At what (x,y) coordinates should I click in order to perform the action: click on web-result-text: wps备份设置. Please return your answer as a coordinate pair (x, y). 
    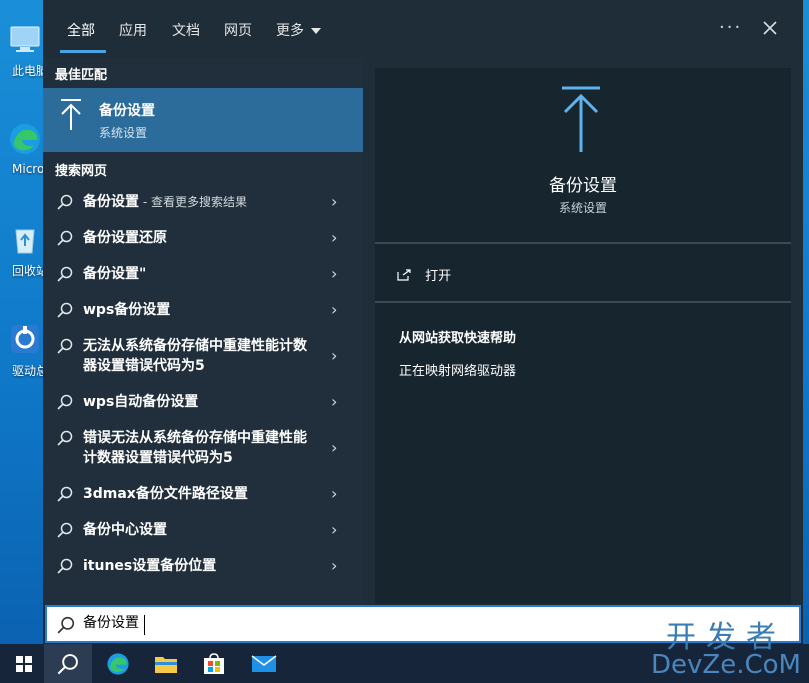
    Looking at the image, I should click on (127, 310).